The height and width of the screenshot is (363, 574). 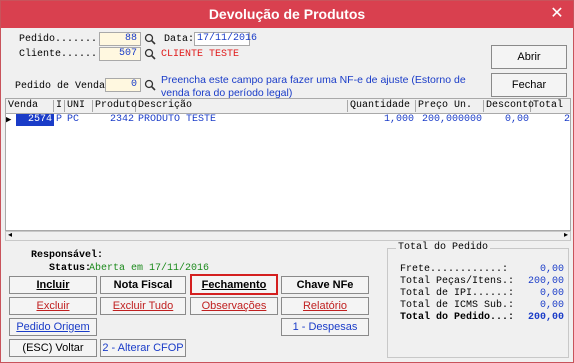 I want to click on data-label: Data:, so click(x=179, y=39).